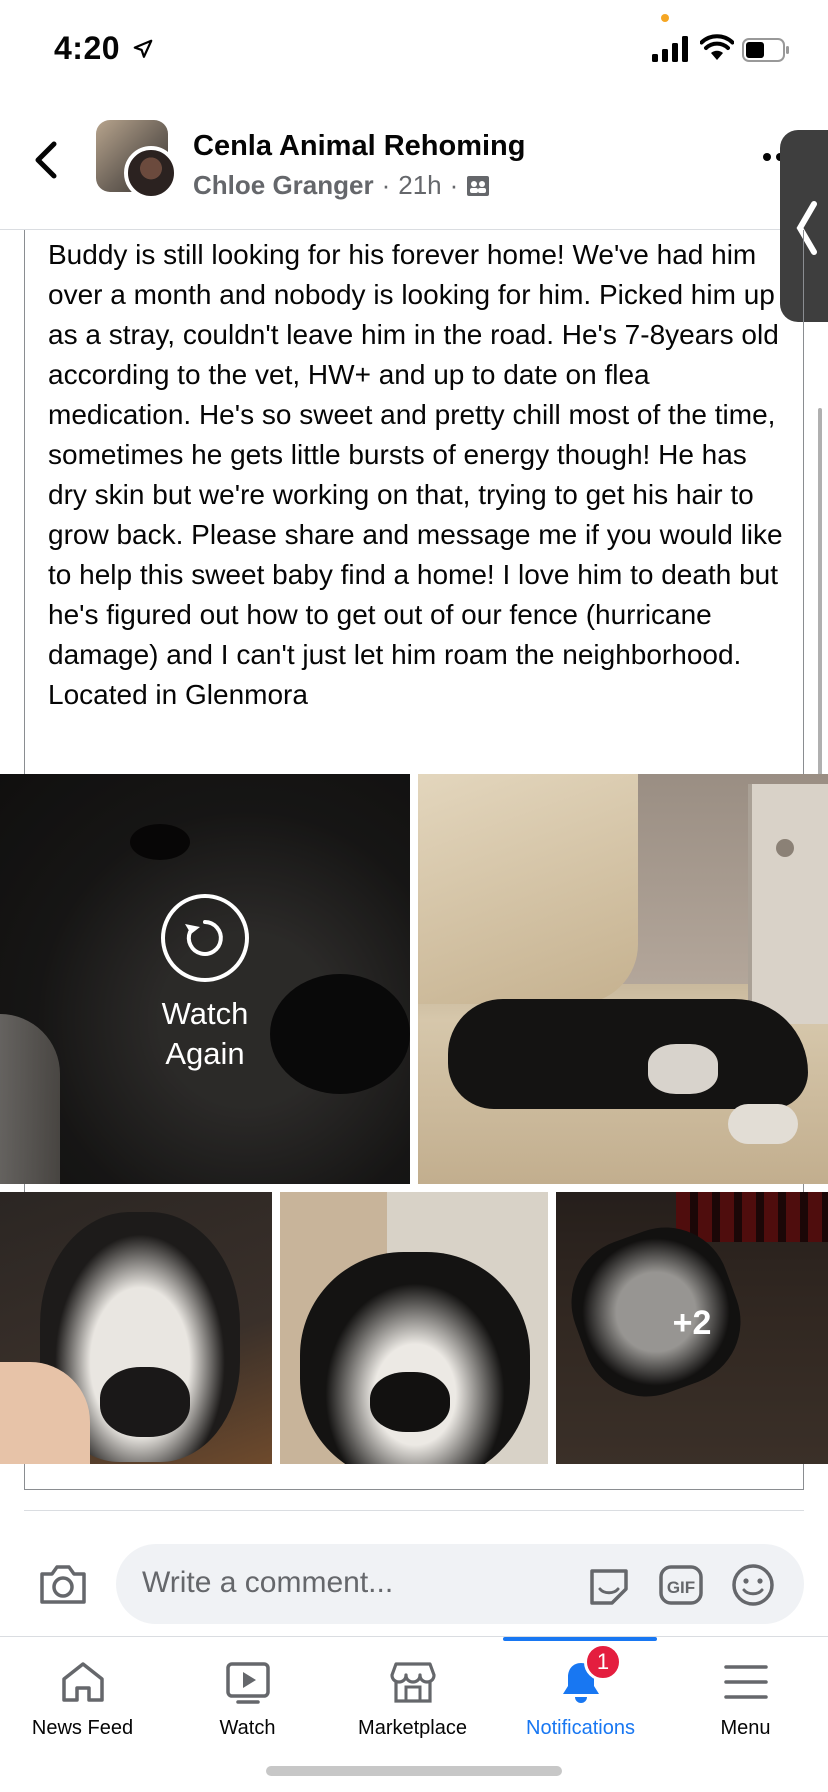  I want to click on replay-button, so click(205, 938).